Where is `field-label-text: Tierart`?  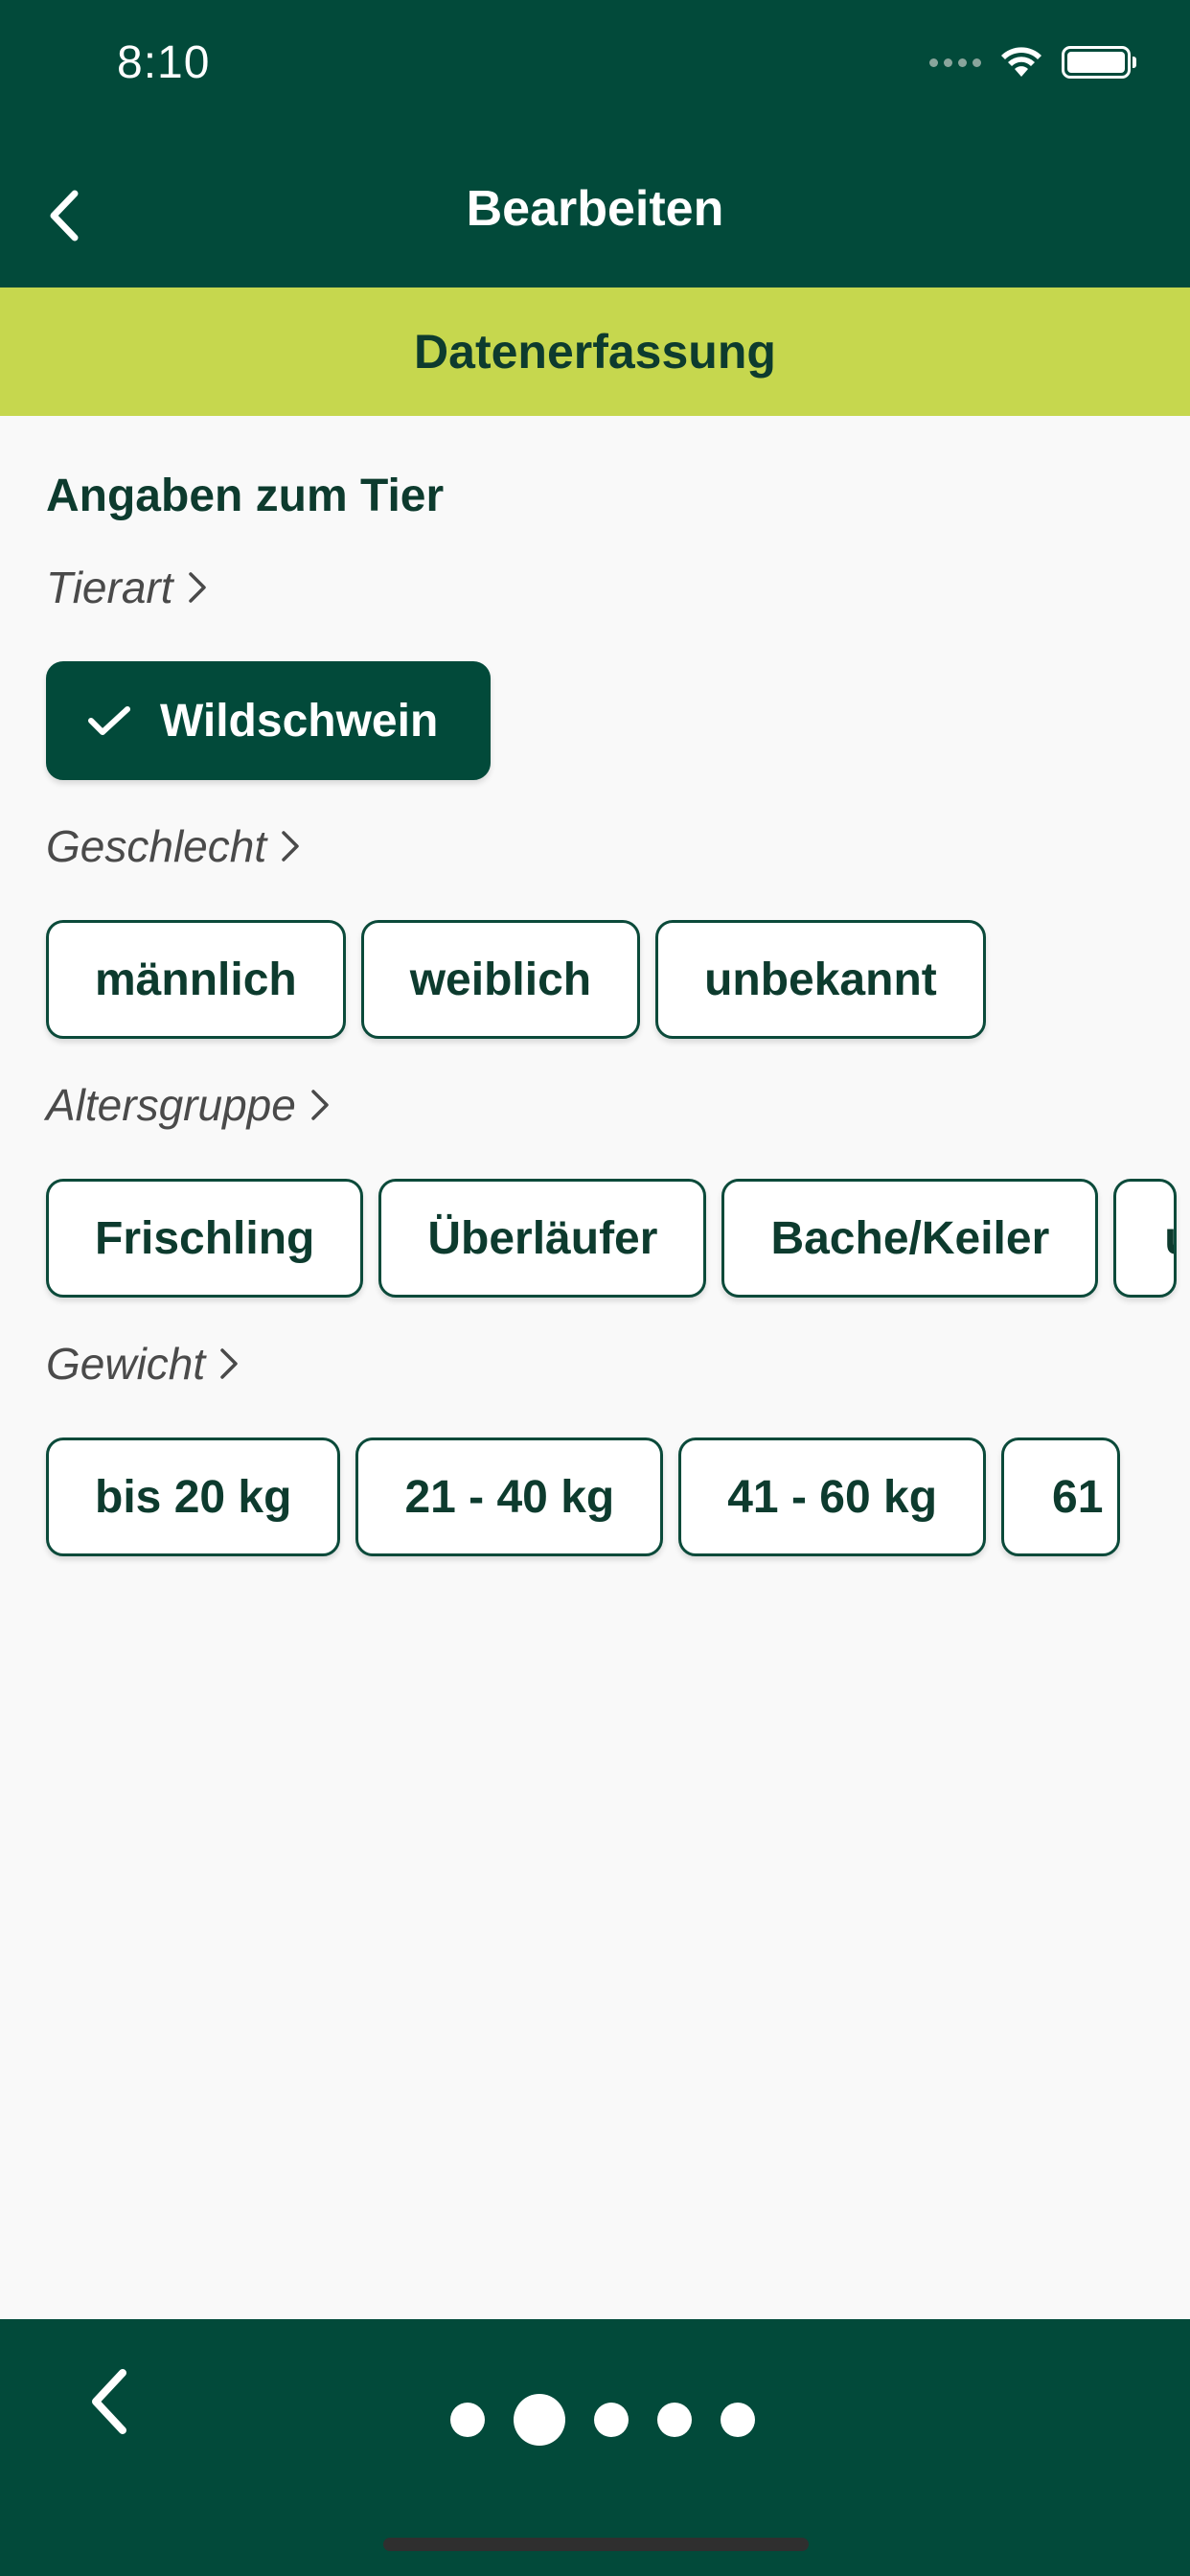
field-label-text: Tierart is located at coordinates (109, 587).